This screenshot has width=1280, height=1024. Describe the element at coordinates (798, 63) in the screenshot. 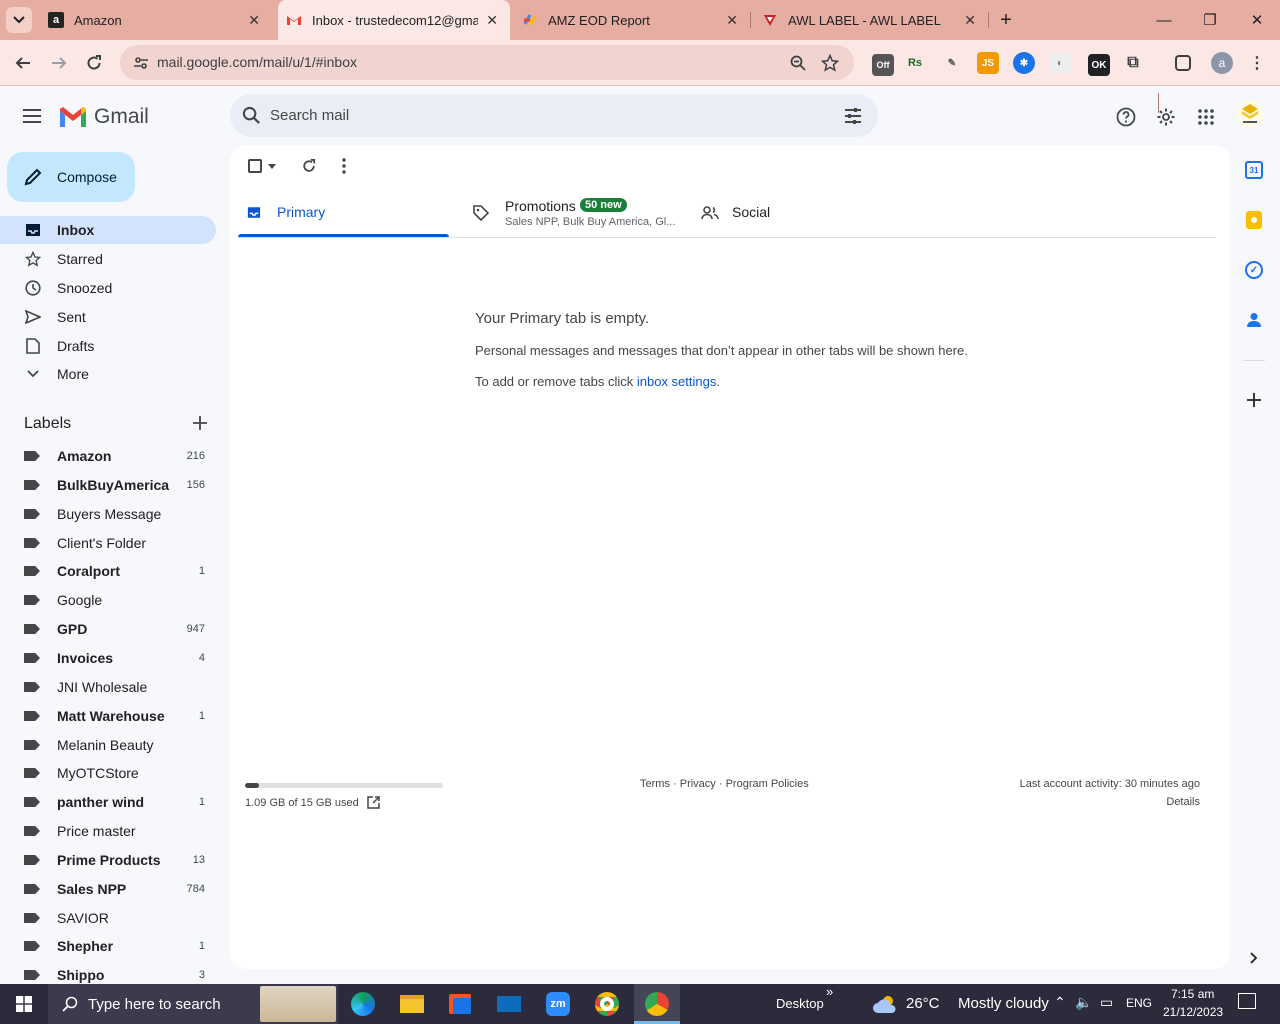

I see `zoom-icon` at that location.